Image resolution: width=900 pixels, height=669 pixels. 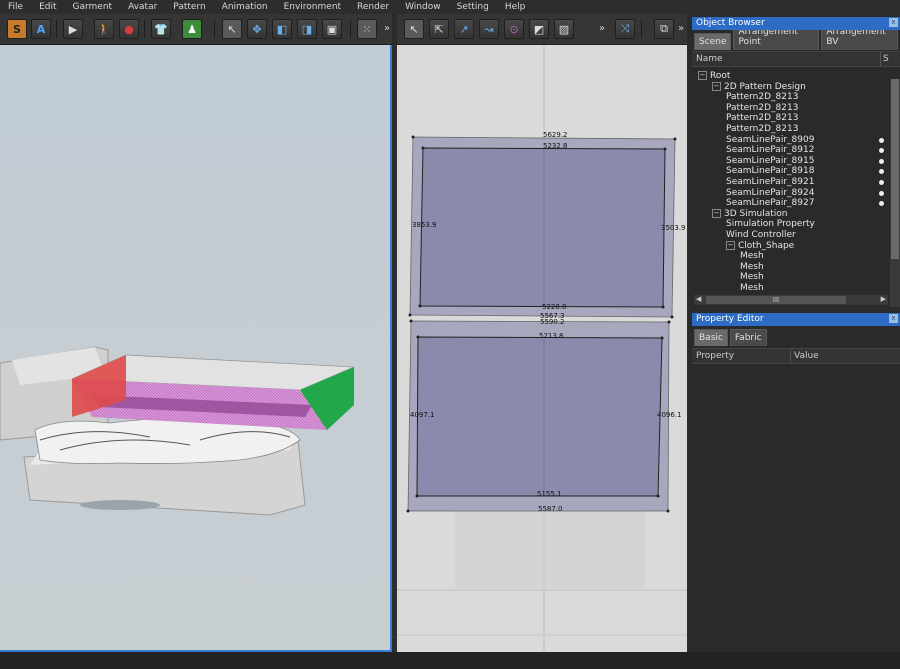 What do you see at coordinates (786, 59) in the screenshot?
I see `column-name: Name` at bounding box center [786, 59].